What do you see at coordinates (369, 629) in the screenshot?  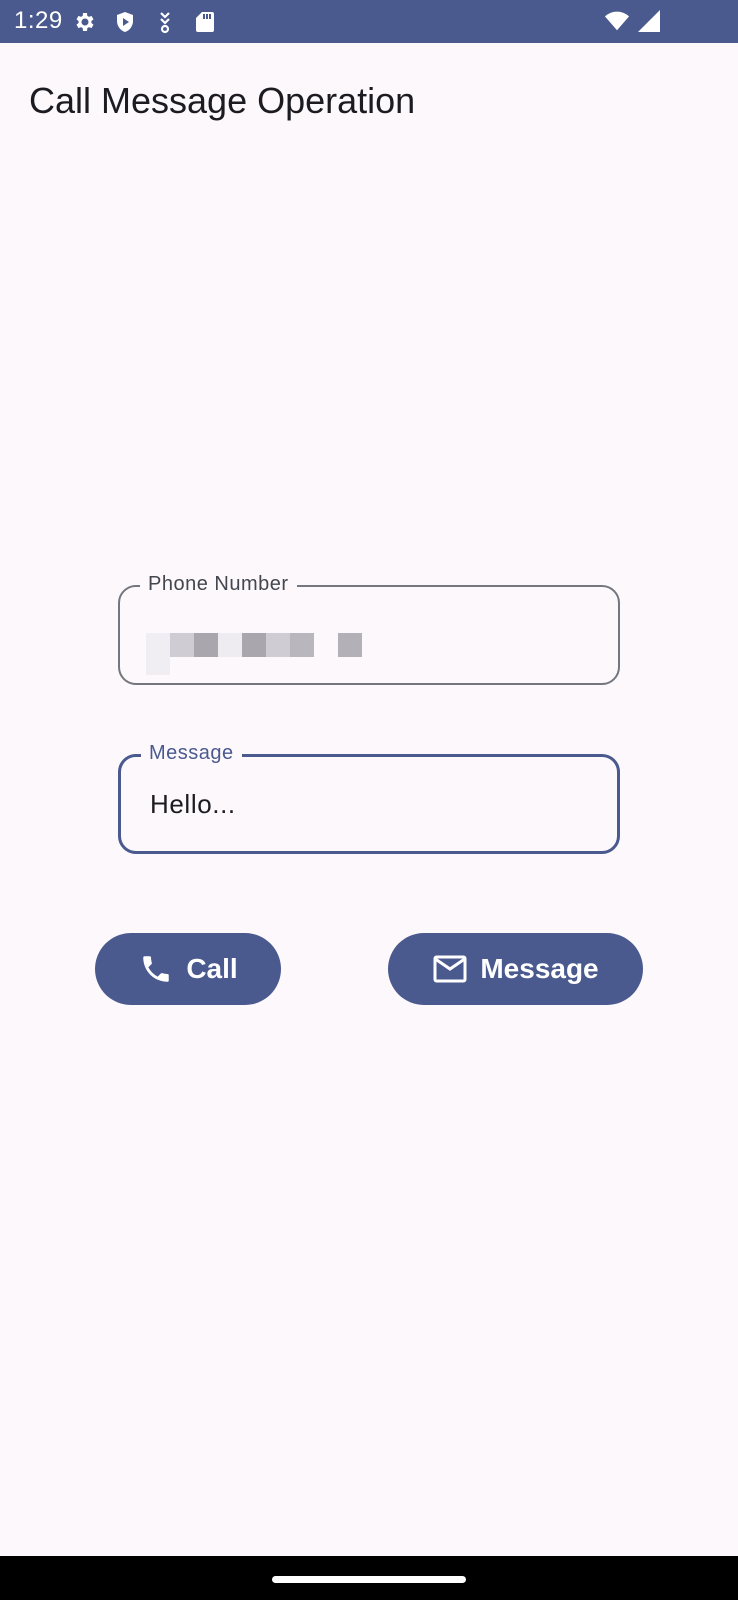 I see `phone-number-field: Phone Number` at bounding box center [369, 629].